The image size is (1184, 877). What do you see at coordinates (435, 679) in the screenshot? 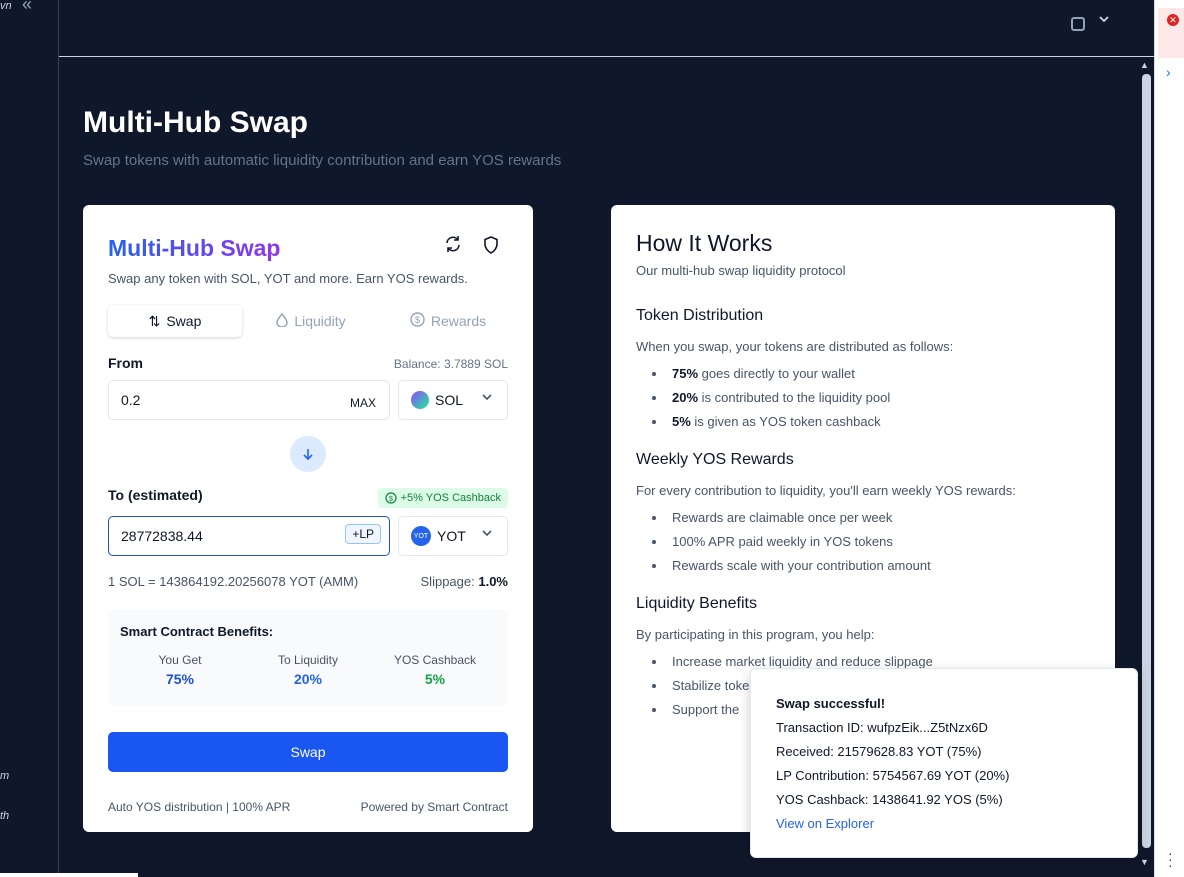
I see `benefit-value: 5%` at bounding box center [435, 679].